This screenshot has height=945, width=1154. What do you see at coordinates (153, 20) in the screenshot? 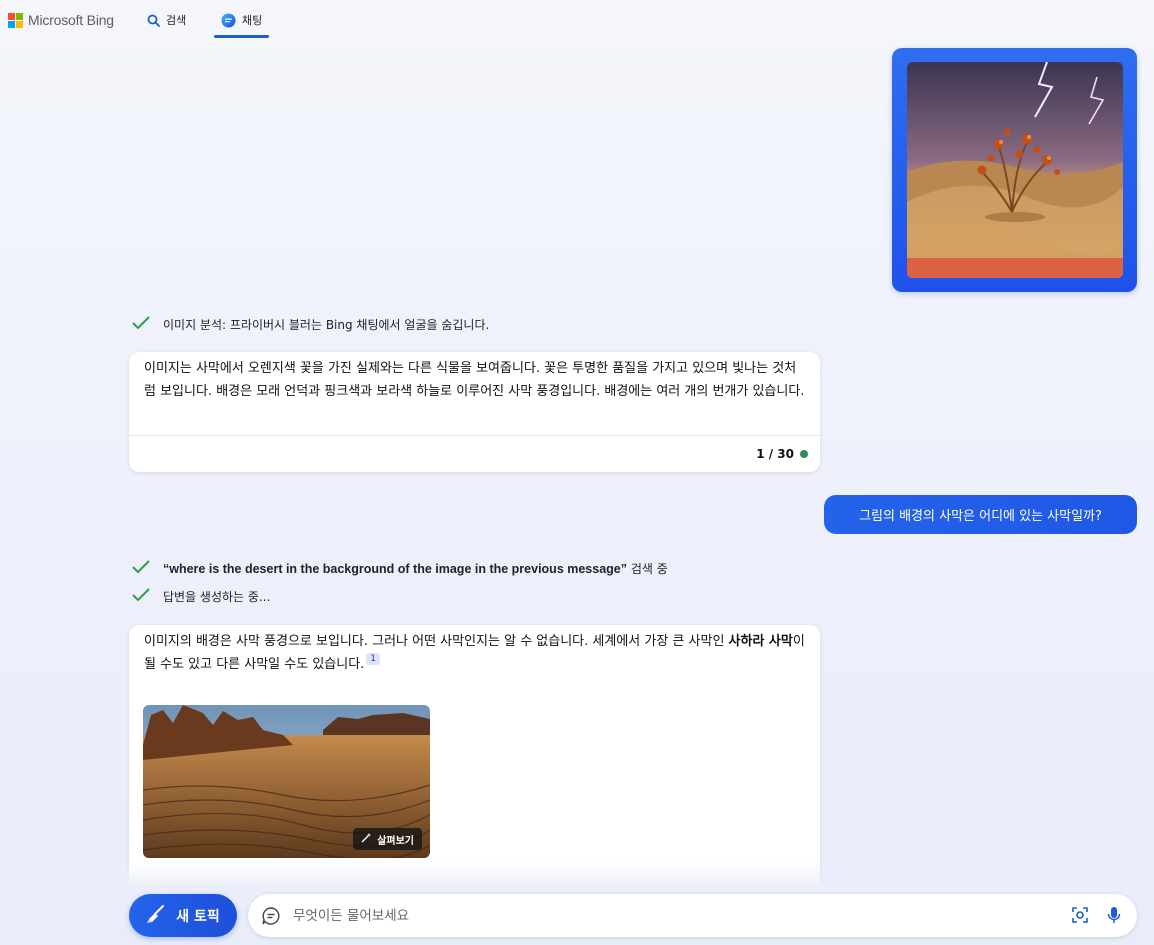
I see `search-icon` at bounding box center [153, 20].